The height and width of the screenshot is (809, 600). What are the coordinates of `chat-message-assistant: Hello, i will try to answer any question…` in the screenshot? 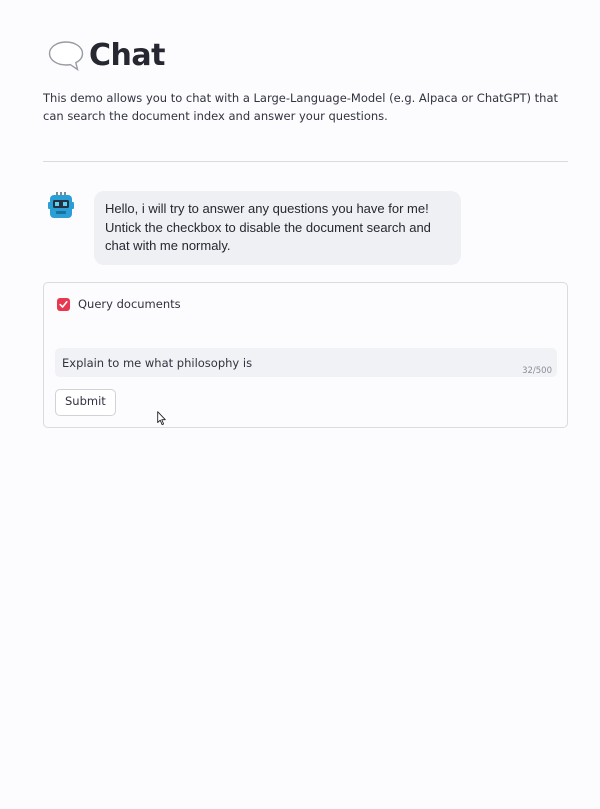 It's located at (277, 228).